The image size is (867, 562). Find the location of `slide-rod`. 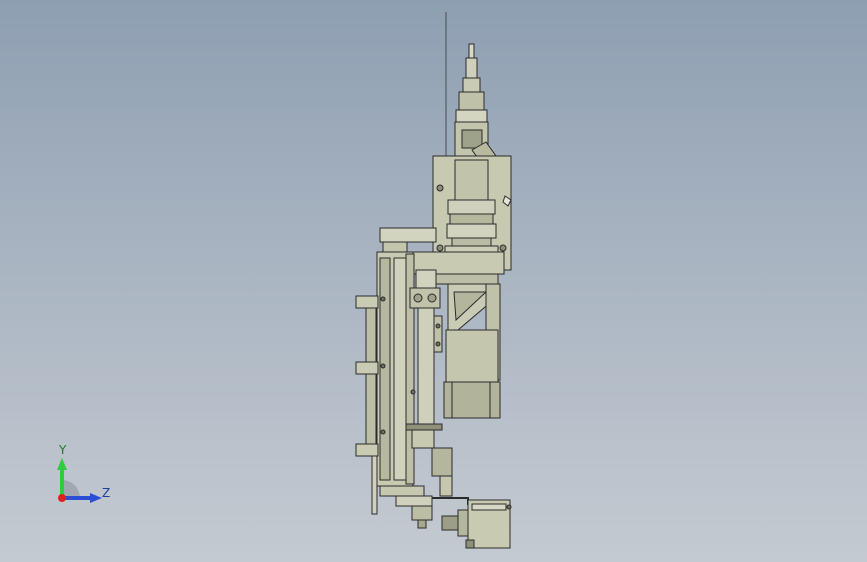

slide-rod is located at coordinates (426, 367).